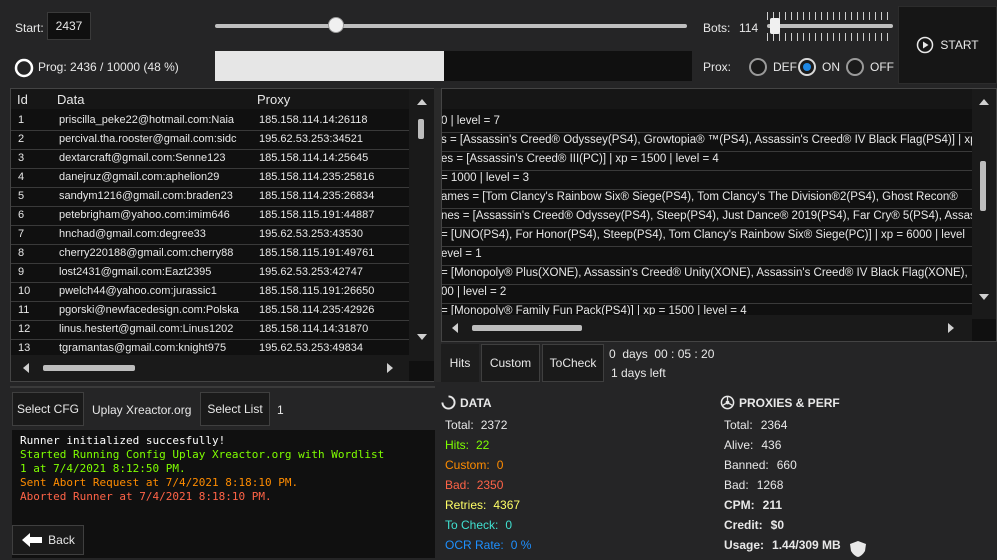 This screenshot has width=997, height=560. What do you see at coordinates (89, 368) in the screenshot?
I see `wordlist-hscroll-thumb` at bounding box center [89, 368].